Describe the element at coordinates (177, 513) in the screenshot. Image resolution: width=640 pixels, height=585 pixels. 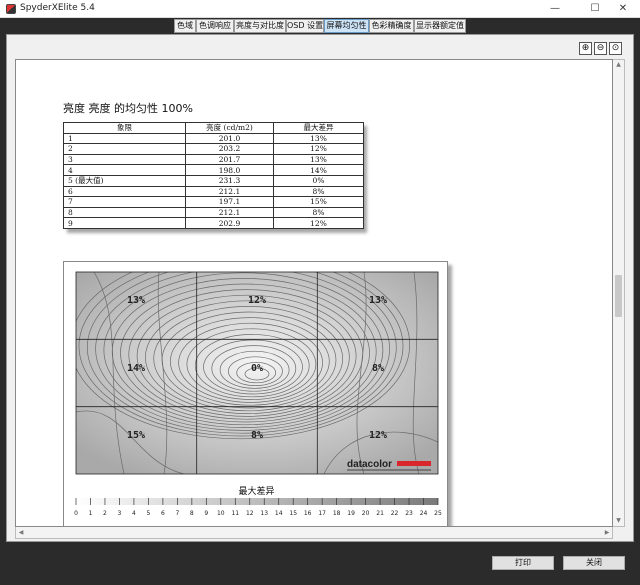
I see `legend-tick-label: 7` at that location.